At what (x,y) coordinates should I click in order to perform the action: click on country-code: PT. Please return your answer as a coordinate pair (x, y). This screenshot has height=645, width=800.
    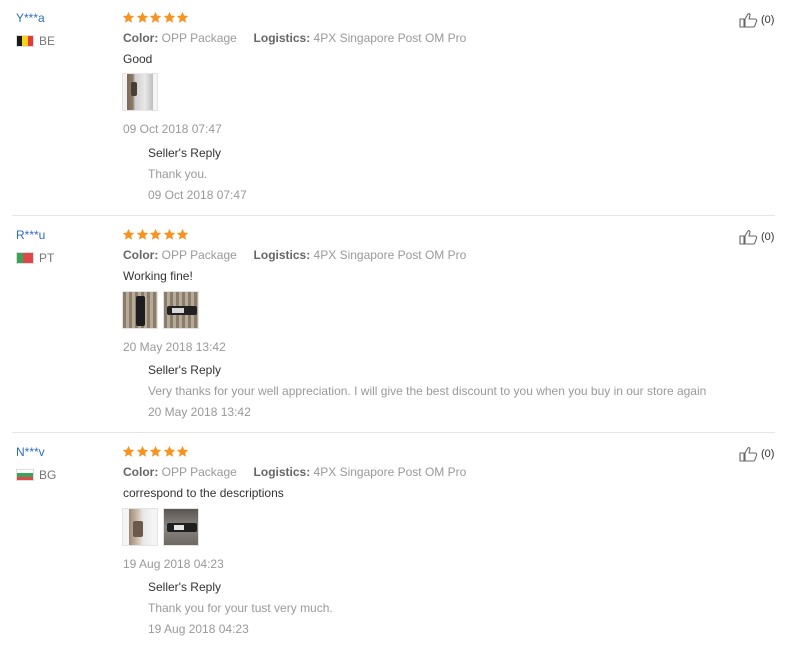
    Looking at the image, I should click on (47, 258).